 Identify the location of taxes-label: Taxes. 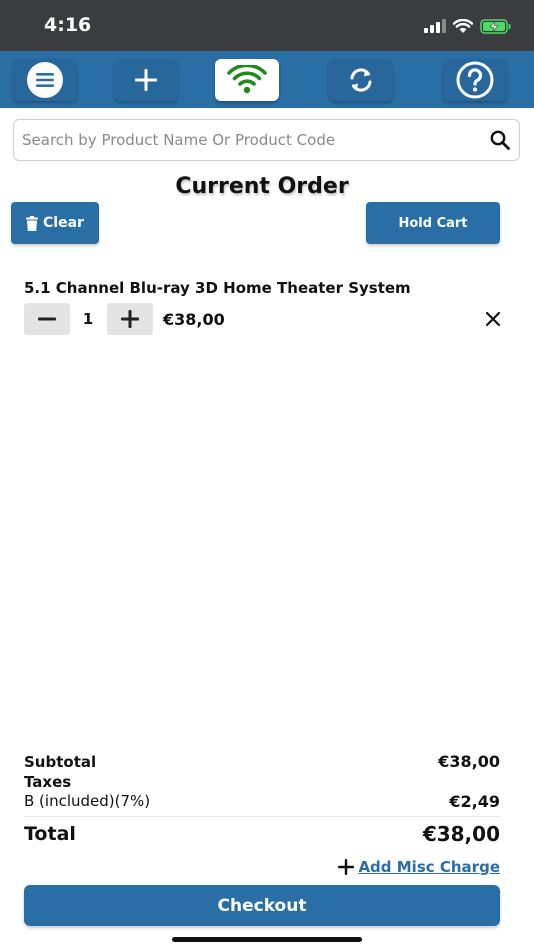
(48, 782).